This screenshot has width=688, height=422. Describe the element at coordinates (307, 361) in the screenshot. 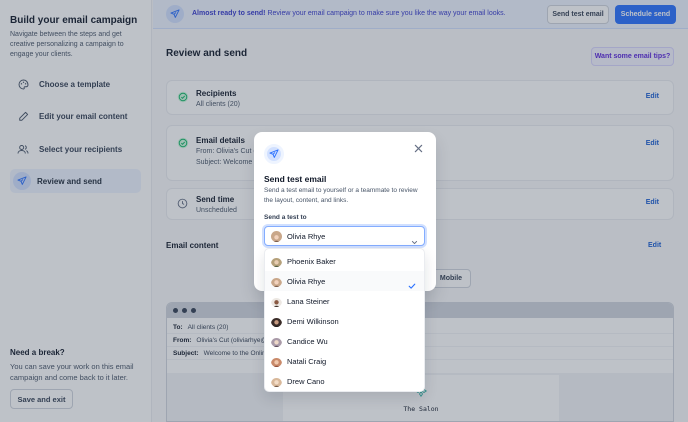

I see `option-name: Natali Craig` at that location.